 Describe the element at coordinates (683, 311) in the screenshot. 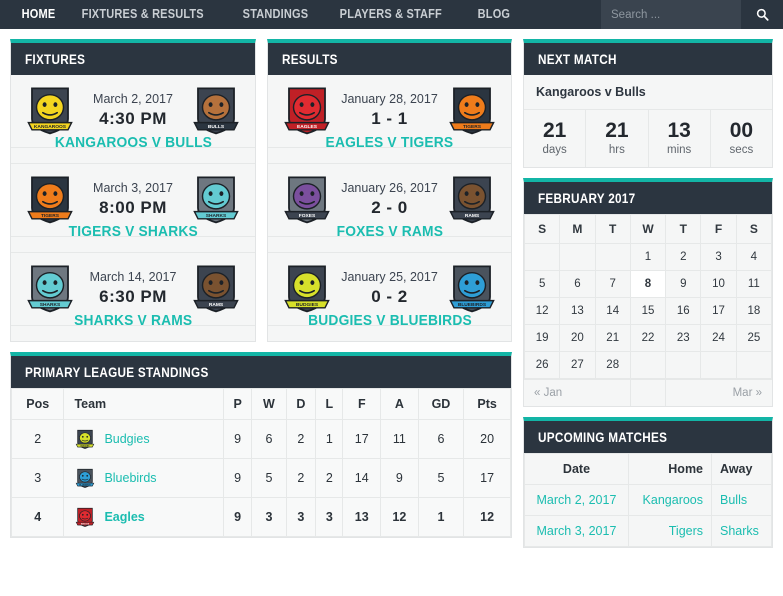

I see `calendar-day-16: 16` at that location.